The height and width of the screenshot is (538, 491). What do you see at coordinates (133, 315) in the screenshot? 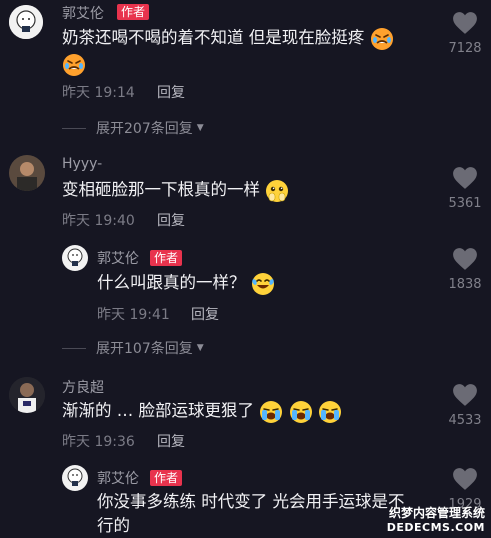
I see `comment-time: 昨天 19:41` at bounding box center [133, 315].